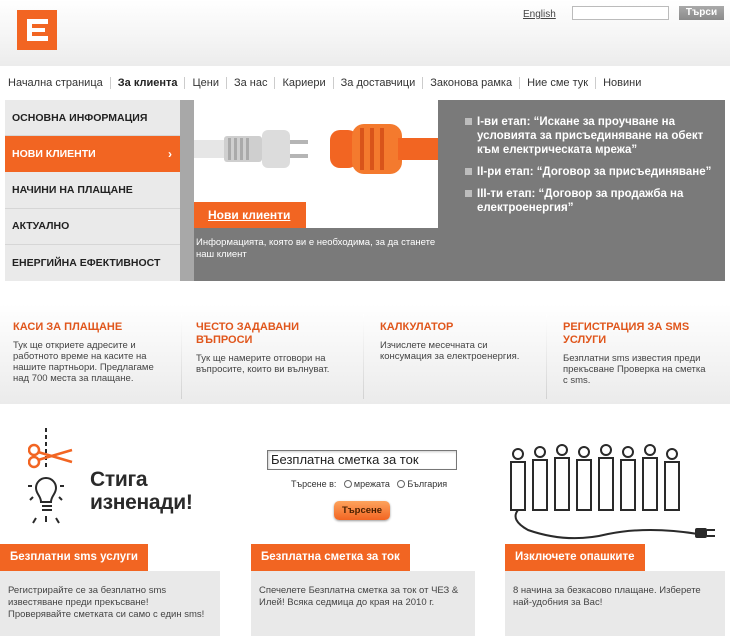 This screenshot has width=730, height=636. Describe the element at coordinates (90, 327) in the screenshot. I see `quick-link-title: КАСИ ЗА ПЛАЩАНЕ` at that location.